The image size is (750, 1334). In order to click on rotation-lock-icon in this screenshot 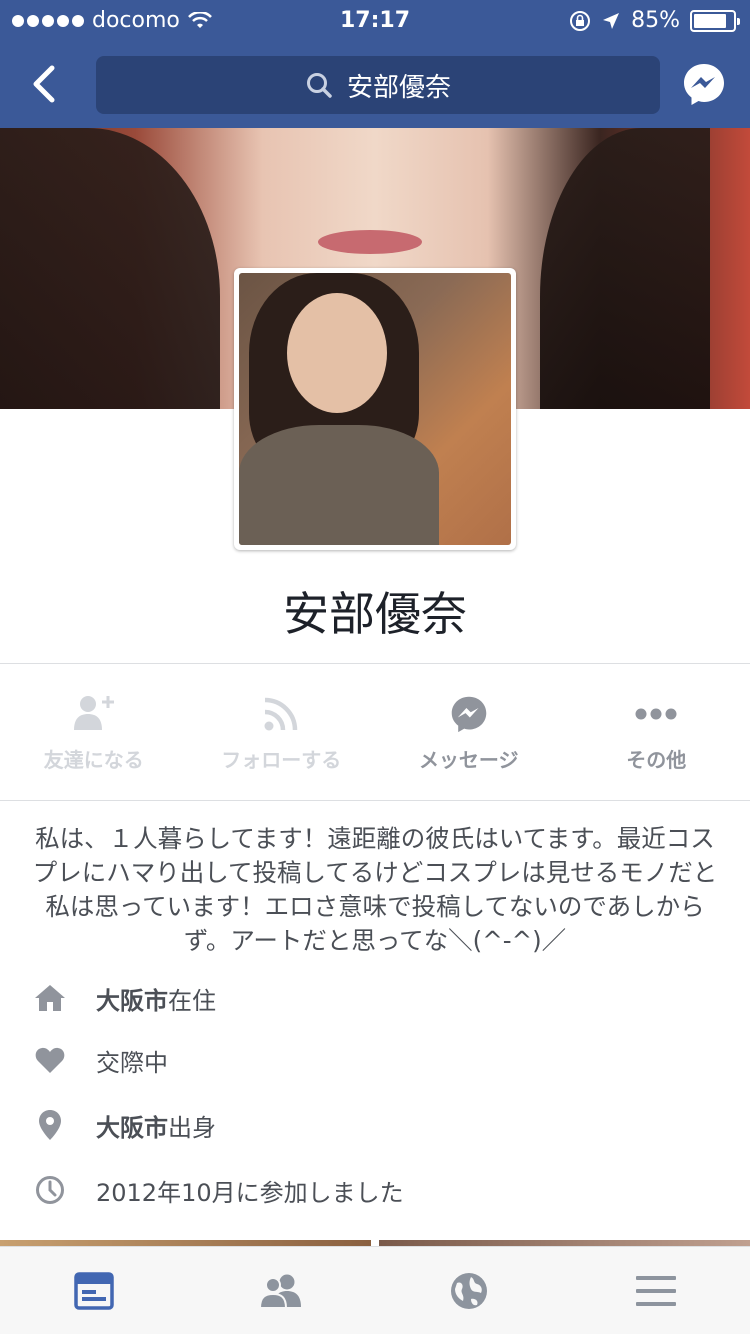, I will do `click(580, 20)`.